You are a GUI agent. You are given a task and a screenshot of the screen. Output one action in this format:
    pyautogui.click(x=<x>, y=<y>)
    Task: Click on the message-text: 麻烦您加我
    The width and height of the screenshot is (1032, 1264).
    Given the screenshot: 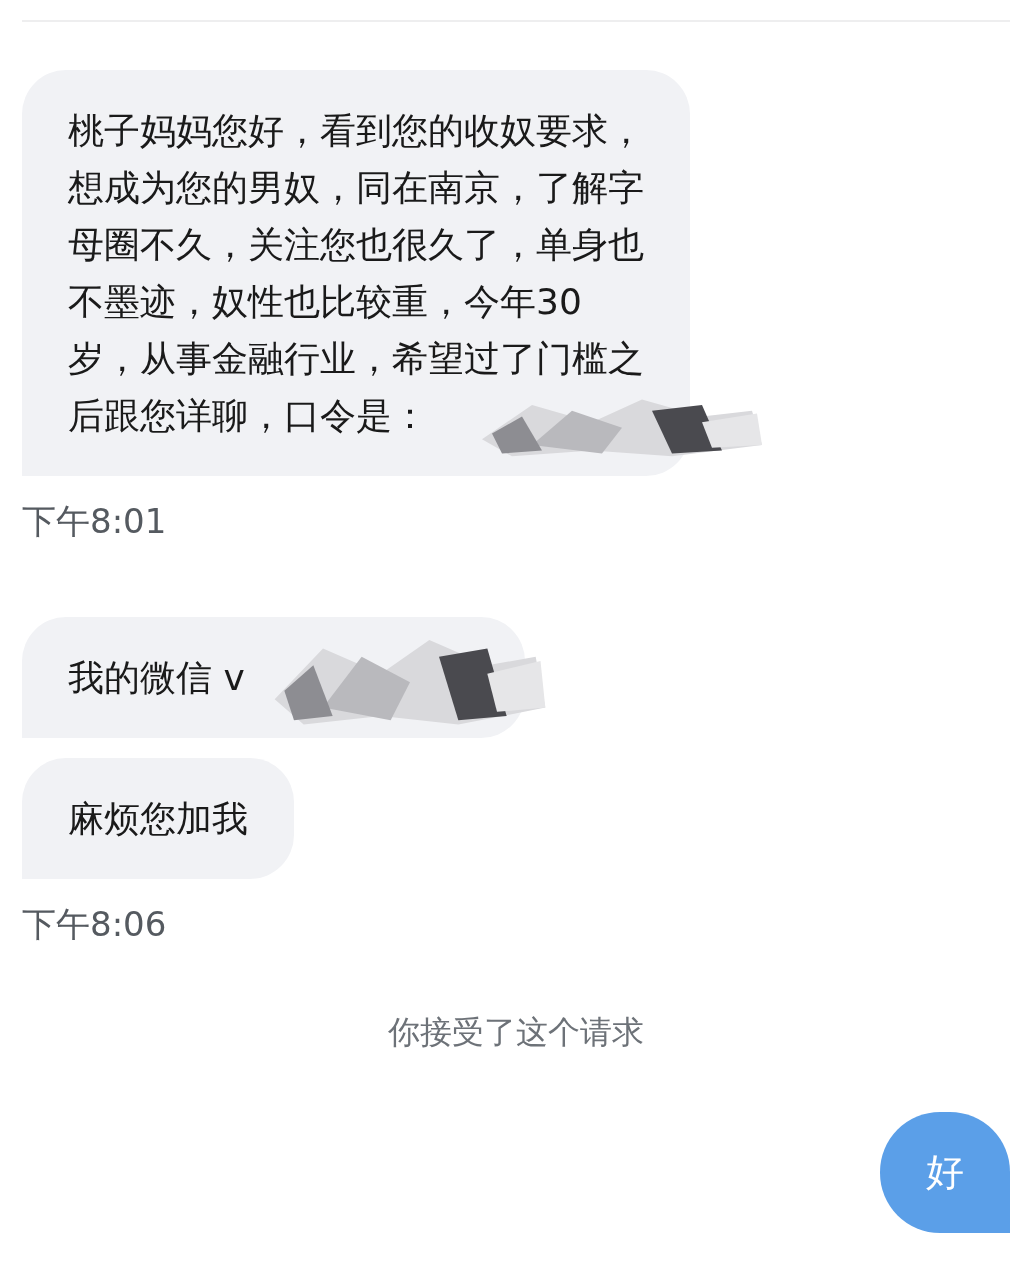 What is the action you would take?
    pyautogui.click(x=158, y=819)
    